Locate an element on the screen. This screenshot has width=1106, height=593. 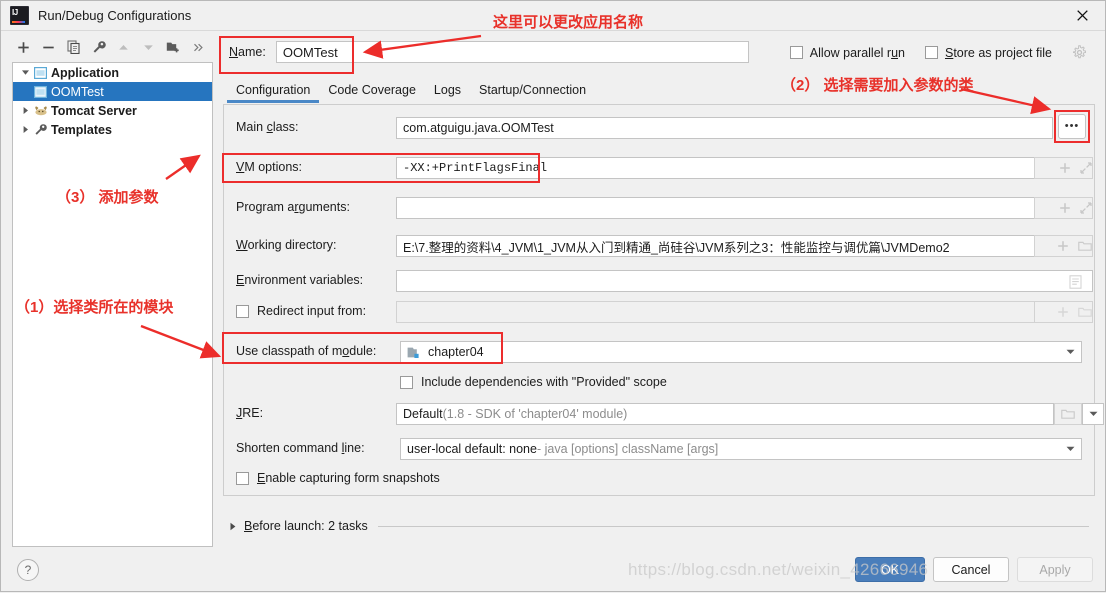
tab-logs: Logs is located at coordinates (447, 91).